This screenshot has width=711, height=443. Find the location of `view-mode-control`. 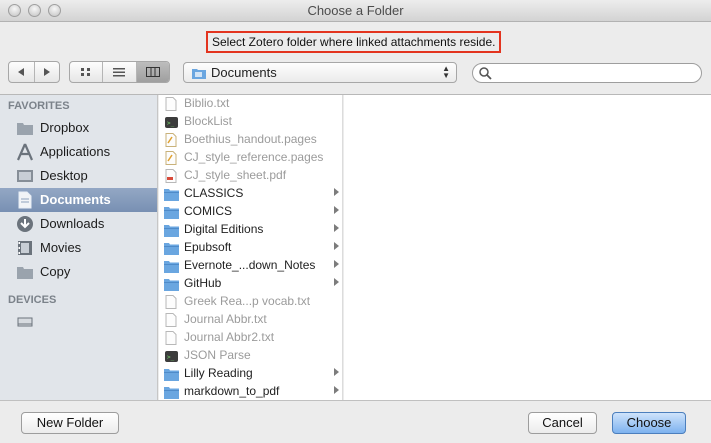

view-mode-control is located at coordinates (119, 72).